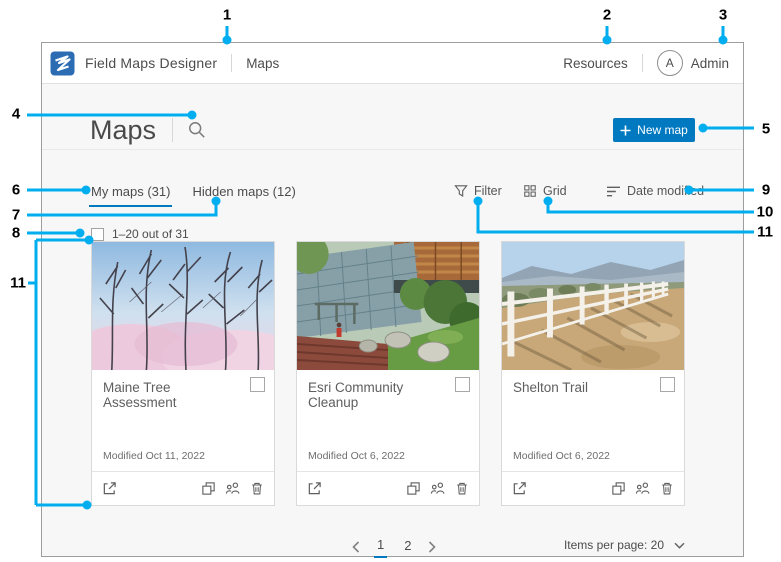  I want to click on page-2-button: 2, so click(407, 546).